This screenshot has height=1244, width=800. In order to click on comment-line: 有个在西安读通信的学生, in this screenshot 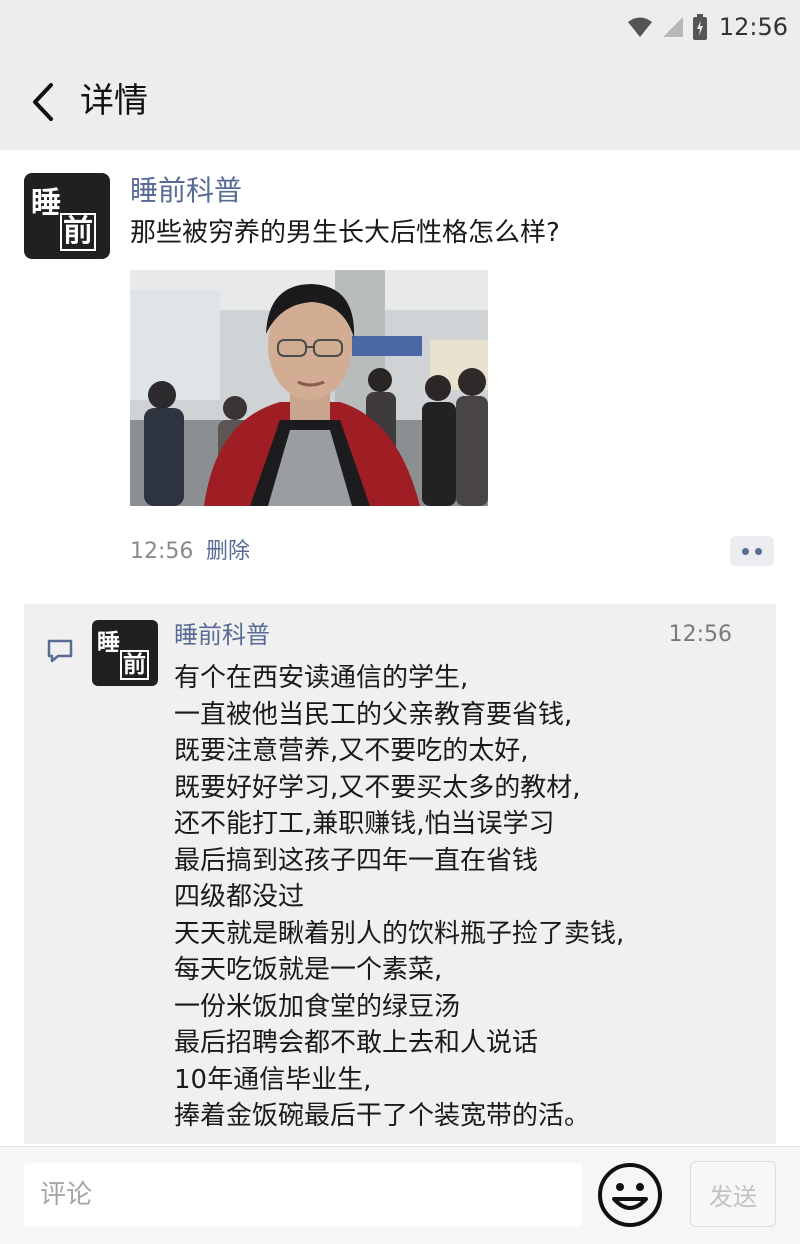, I will do `click(321, 678)`.